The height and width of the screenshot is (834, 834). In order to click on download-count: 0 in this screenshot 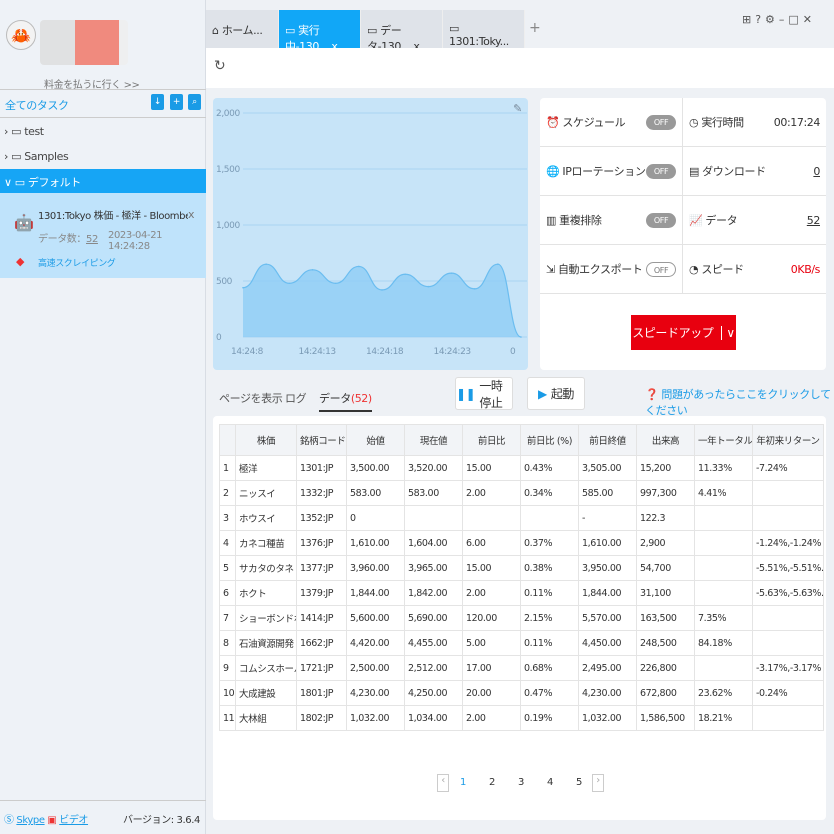, I will do `click(816, 171)`.